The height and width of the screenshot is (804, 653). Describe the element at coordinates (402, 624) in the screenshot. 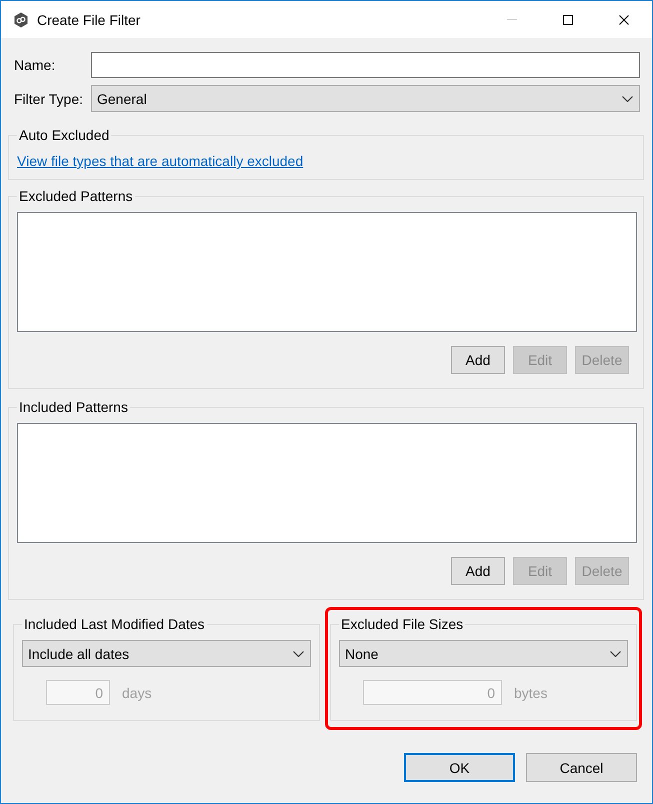

I see `section-title: Excluded File Sizes` at that location.